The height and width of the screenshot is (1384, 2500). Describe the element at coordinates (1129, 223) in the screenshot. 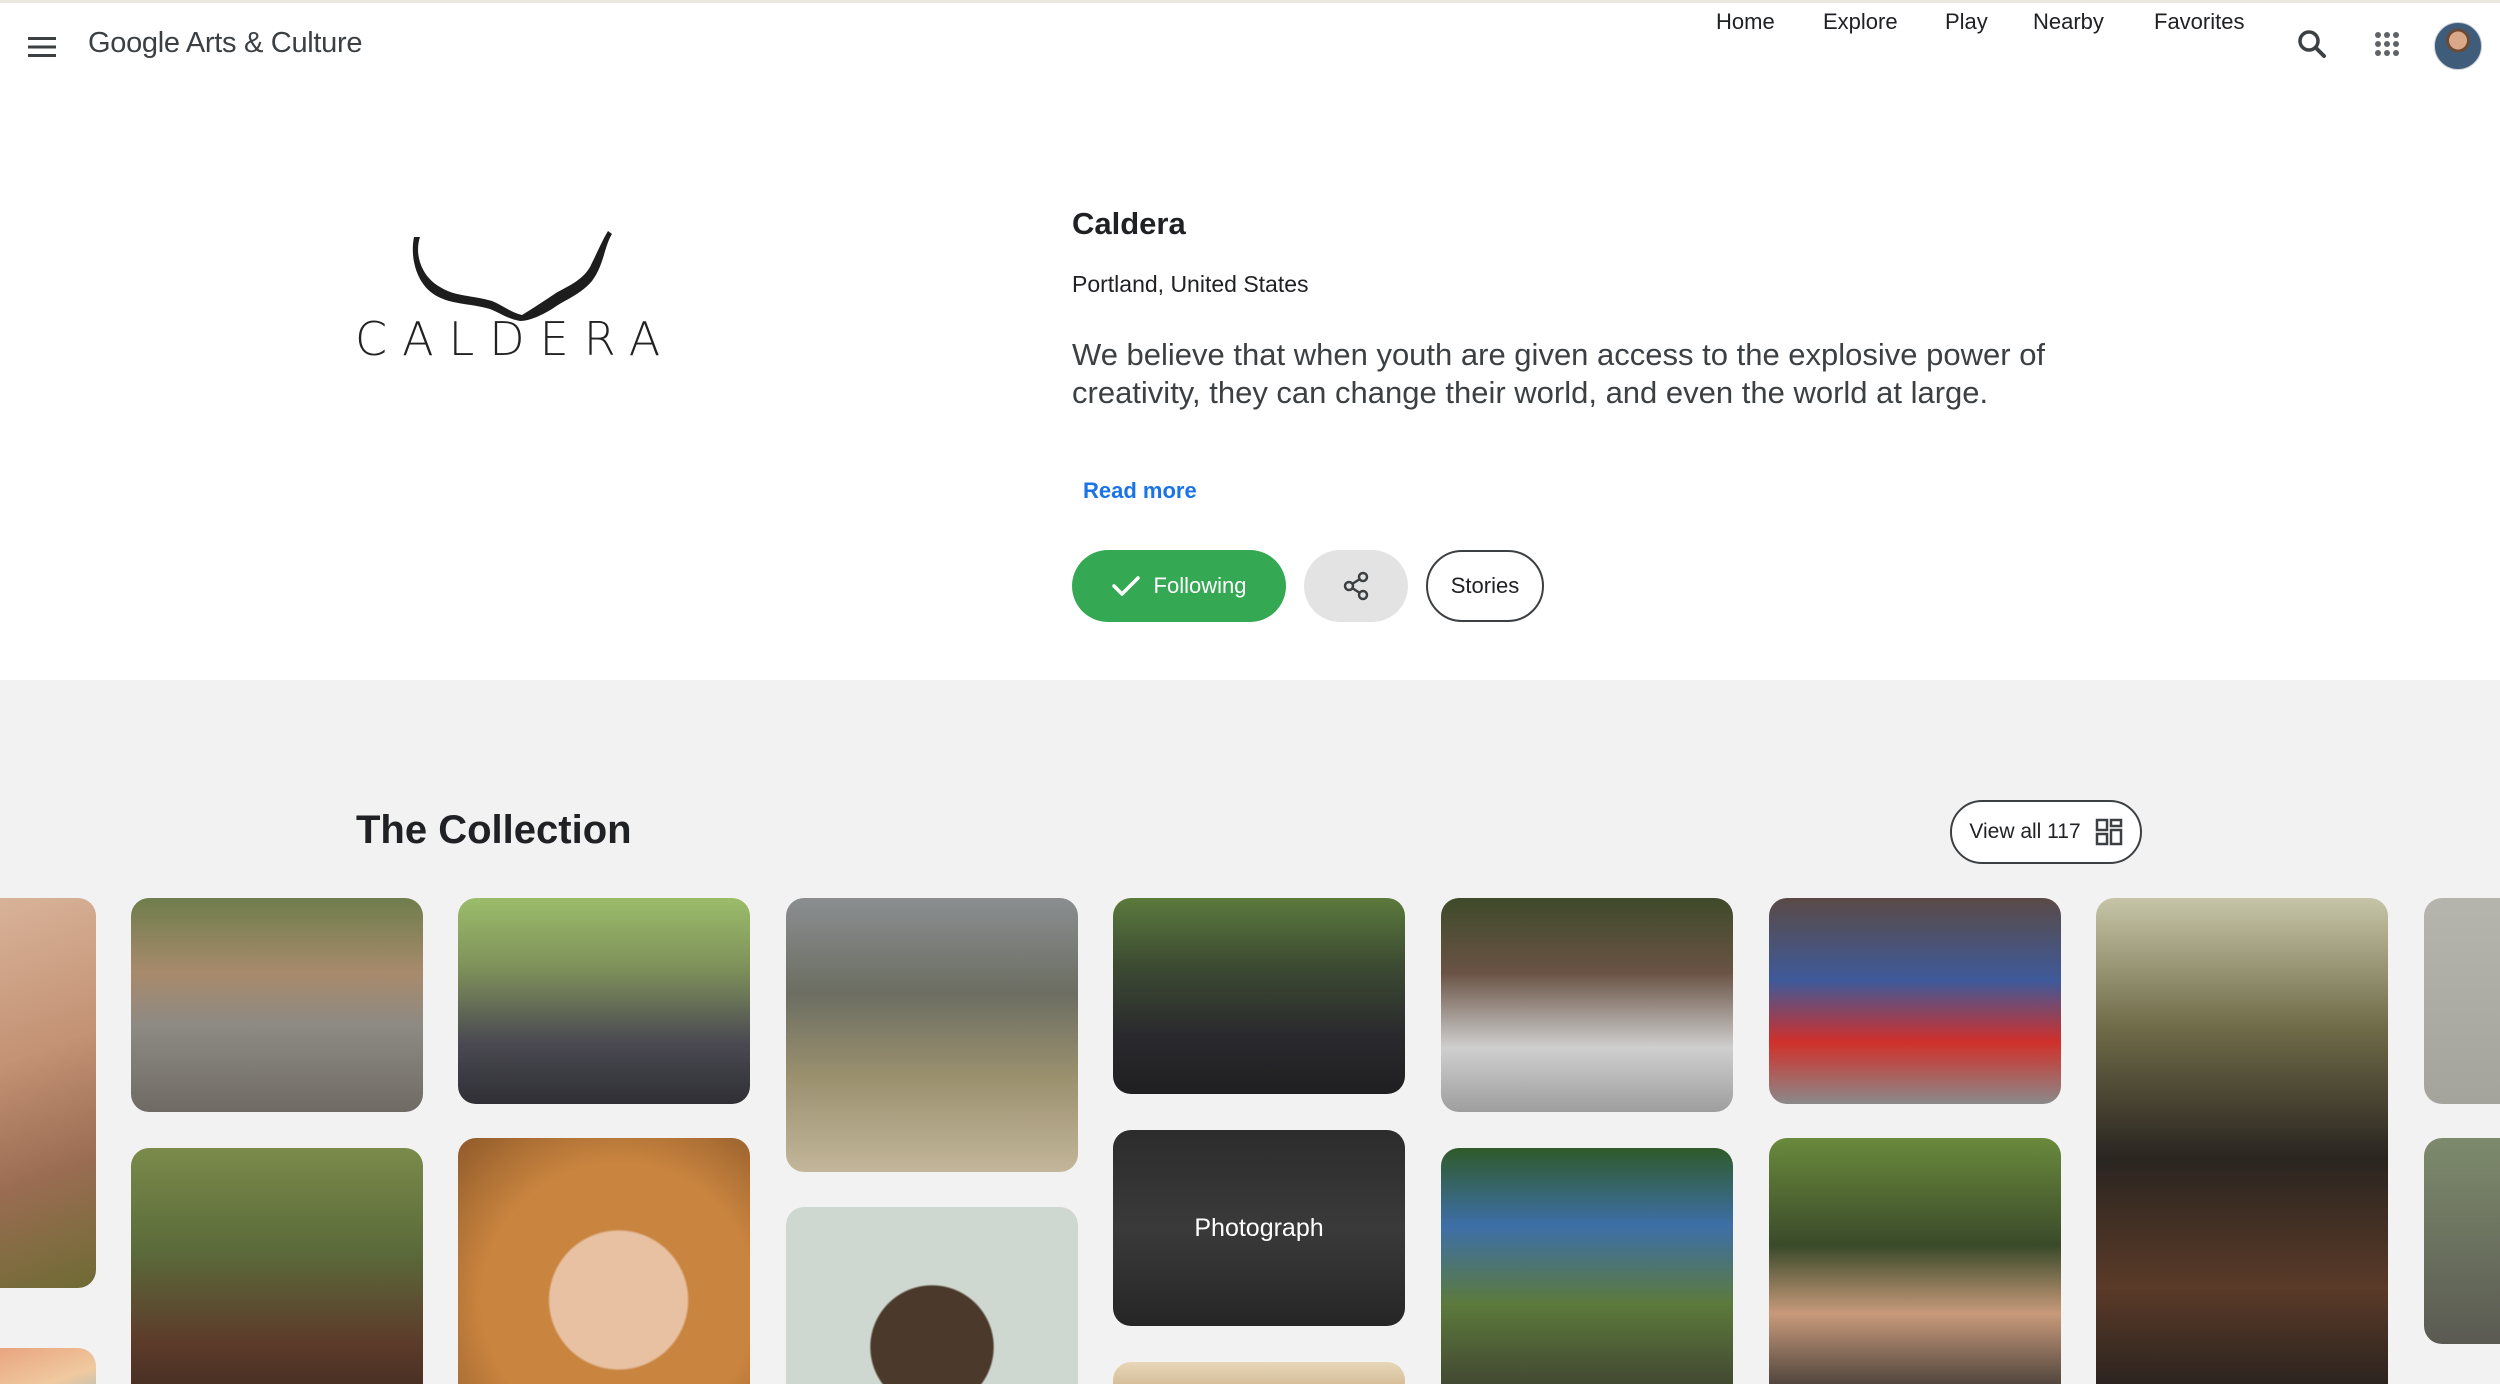

I see `partner-name: Caldera` at that location.